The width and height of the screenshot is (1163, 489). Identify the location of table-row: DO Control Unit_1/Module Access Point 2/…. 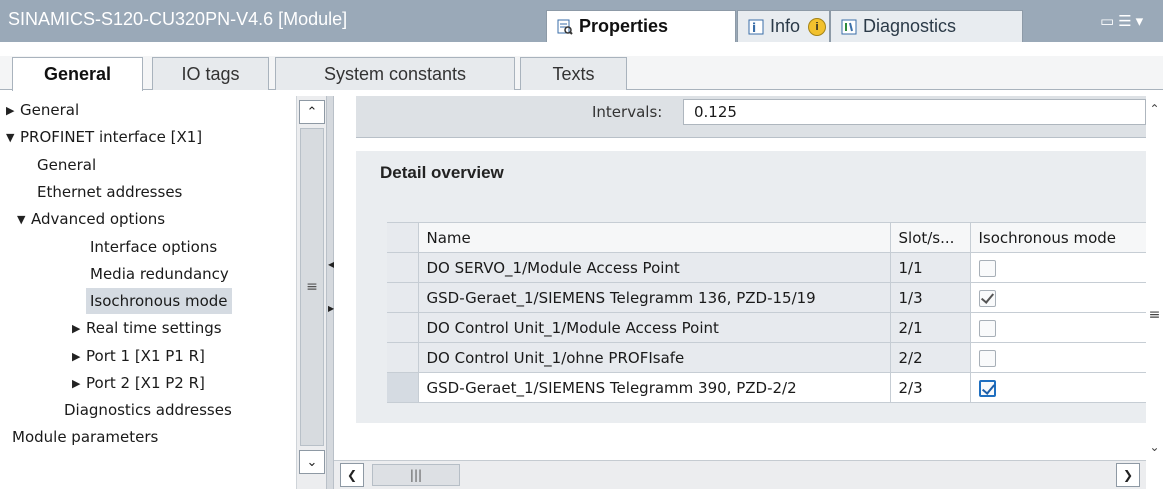
(767, 327).